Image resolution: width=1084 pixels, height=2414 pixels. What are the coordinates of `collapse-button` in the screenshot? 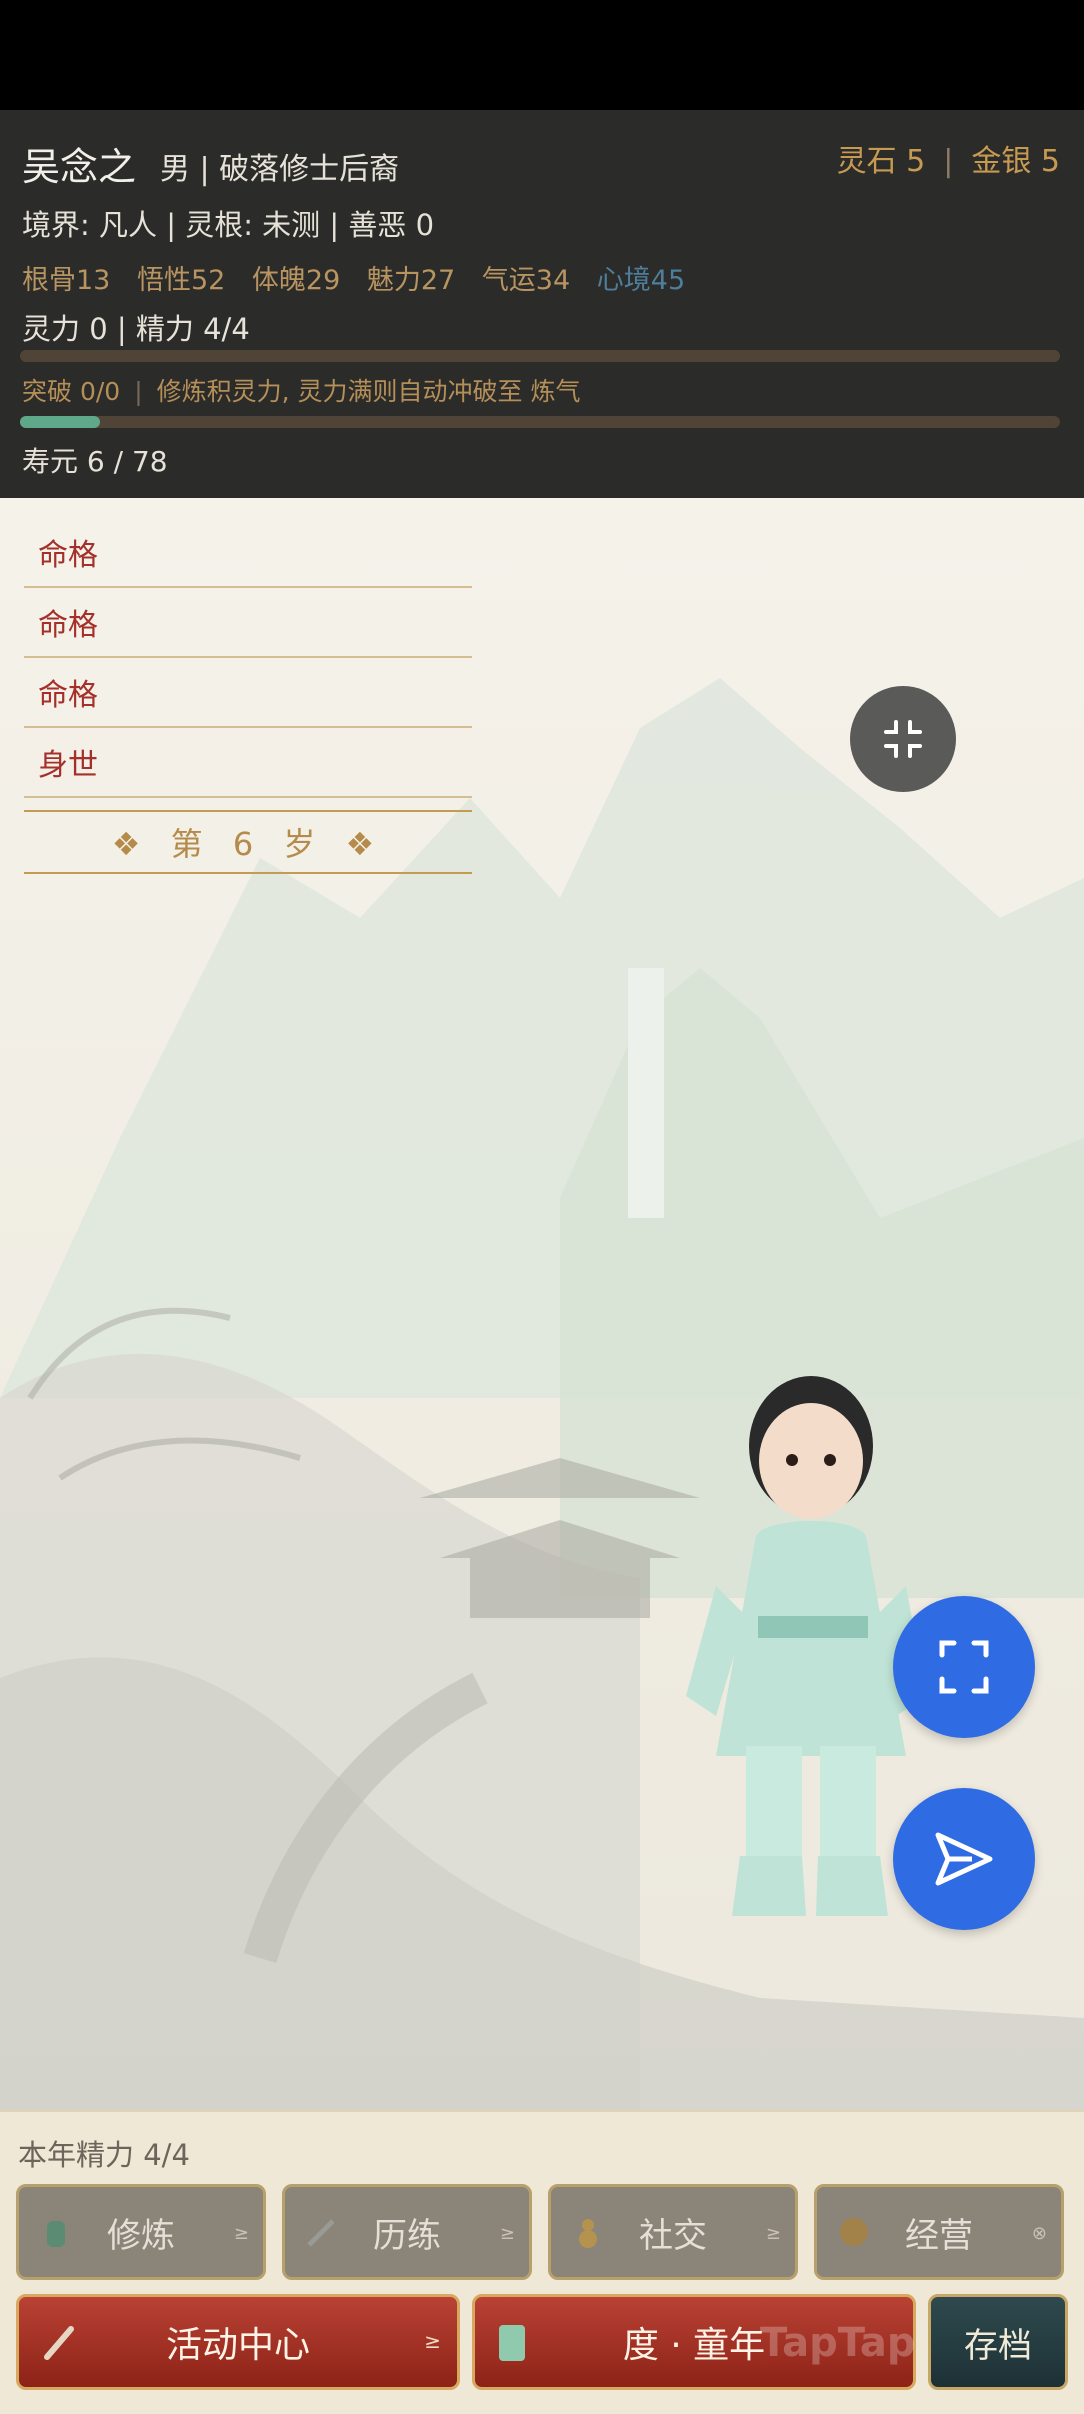 It's located at (903, 739).